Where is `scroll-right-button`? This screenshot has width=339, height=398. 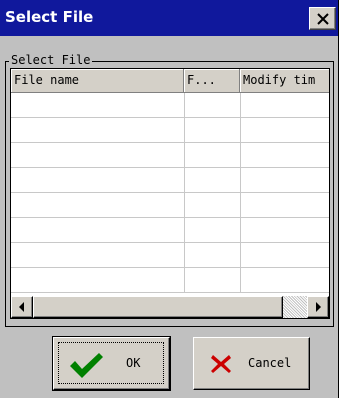
scroll-right-button is located at coordinates (318, 307).